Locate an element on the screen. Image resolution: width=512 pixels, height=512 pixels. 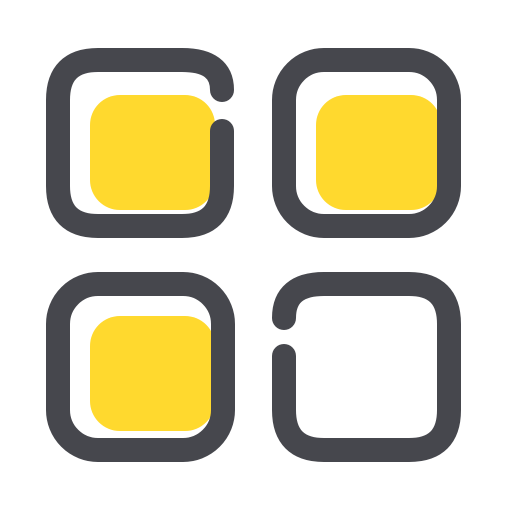
tile-bottom-left is located at coordinates (140, 367).